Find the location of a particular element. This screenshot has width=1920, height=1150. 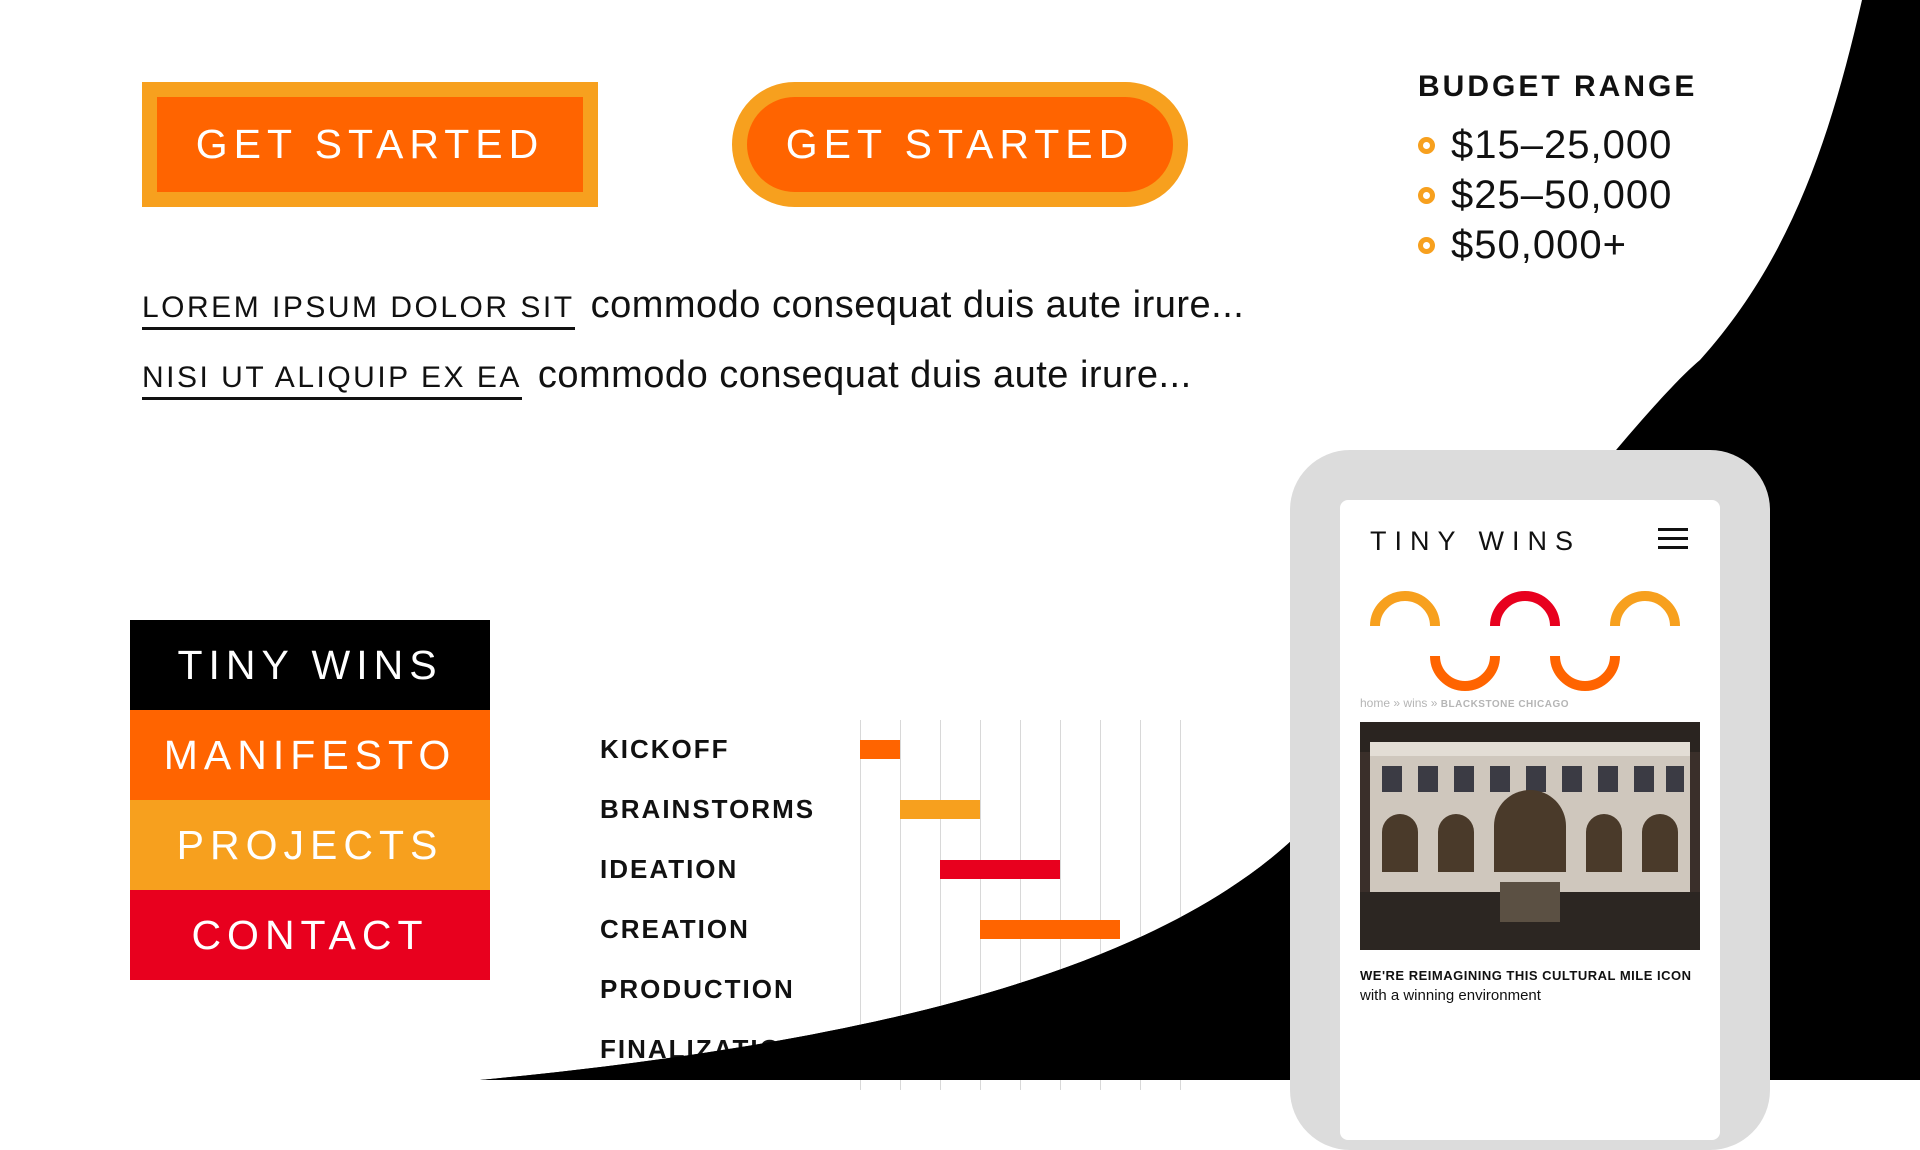

phase-label: BRAINSTORMS is located at coordinates (708, 809).